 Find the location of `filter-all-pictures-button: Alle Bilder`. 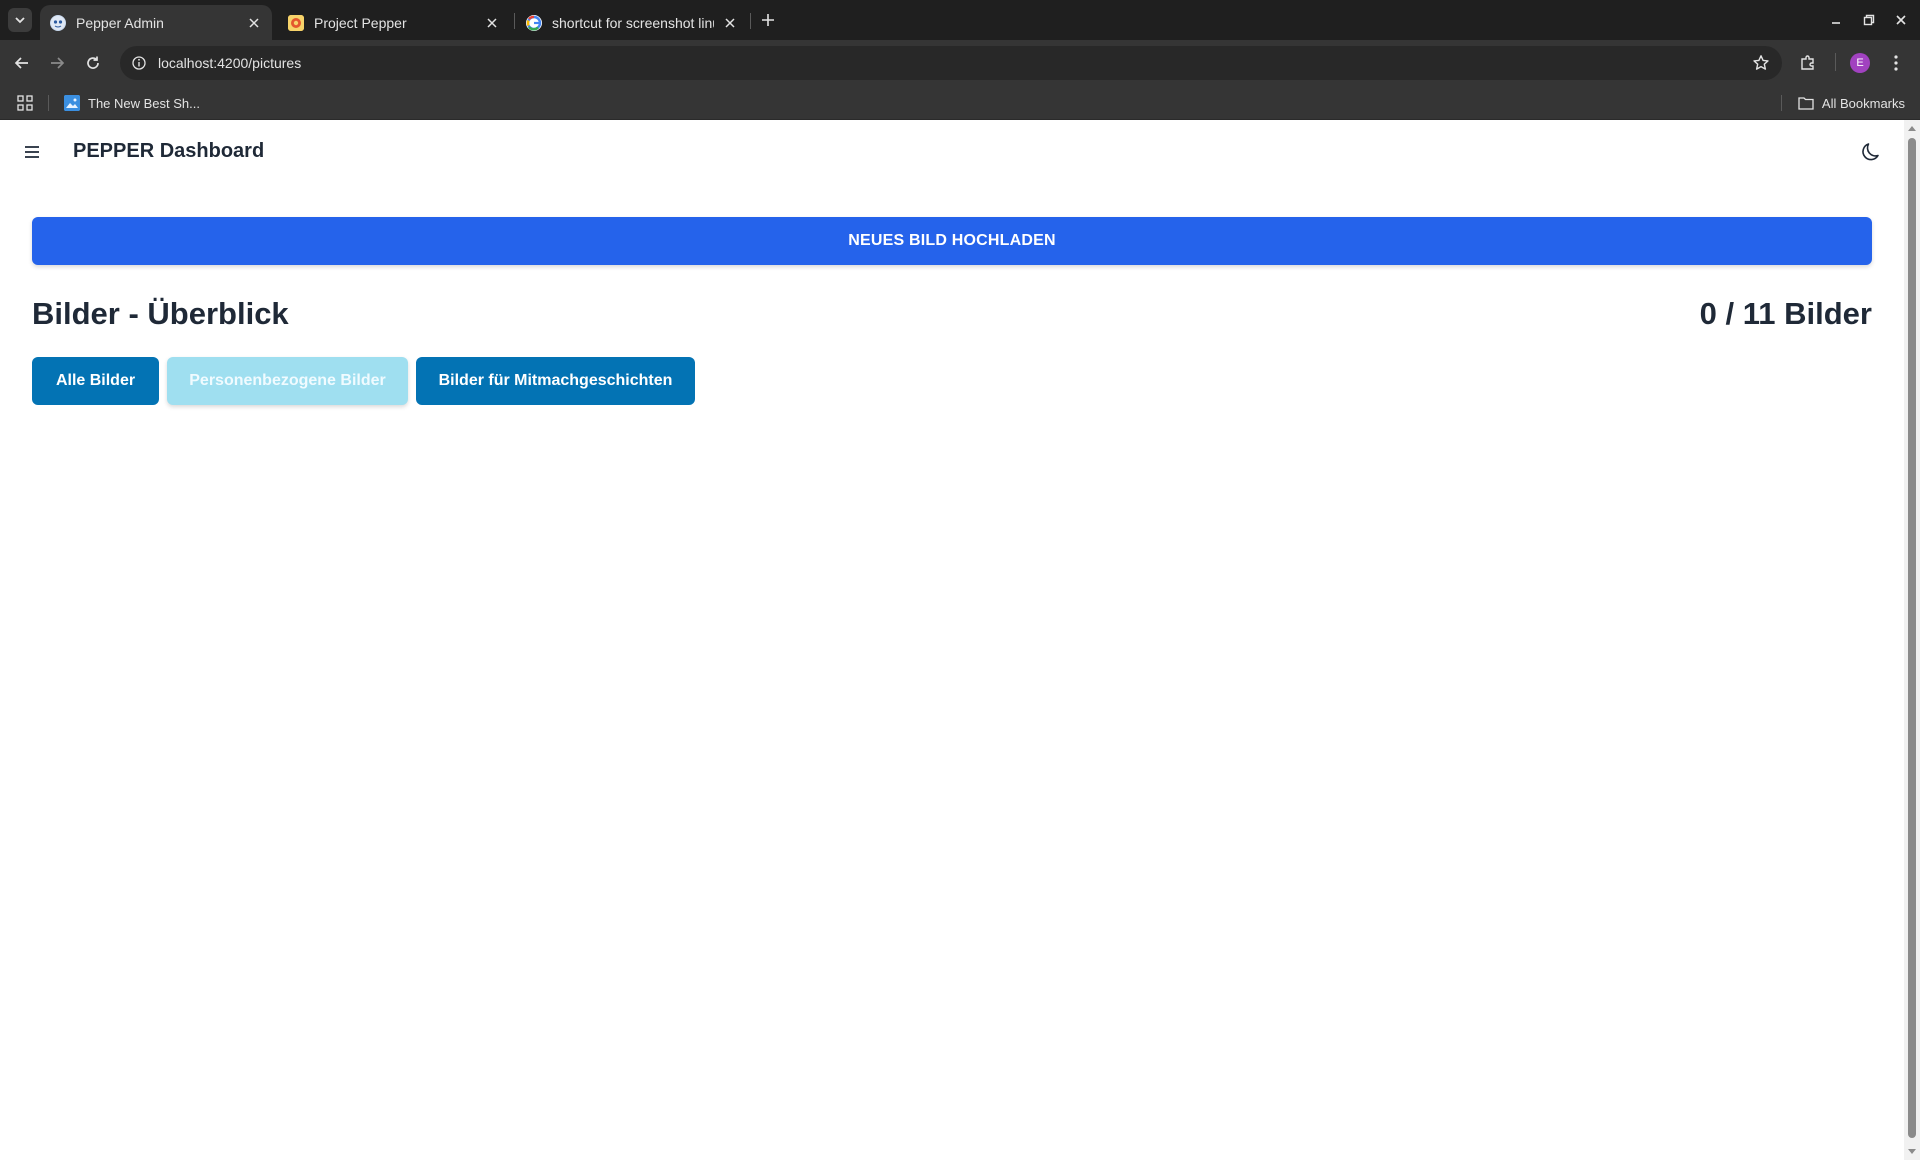

filter-all-pictures-button: Alle Bilder is located at coordinates (95, 381).